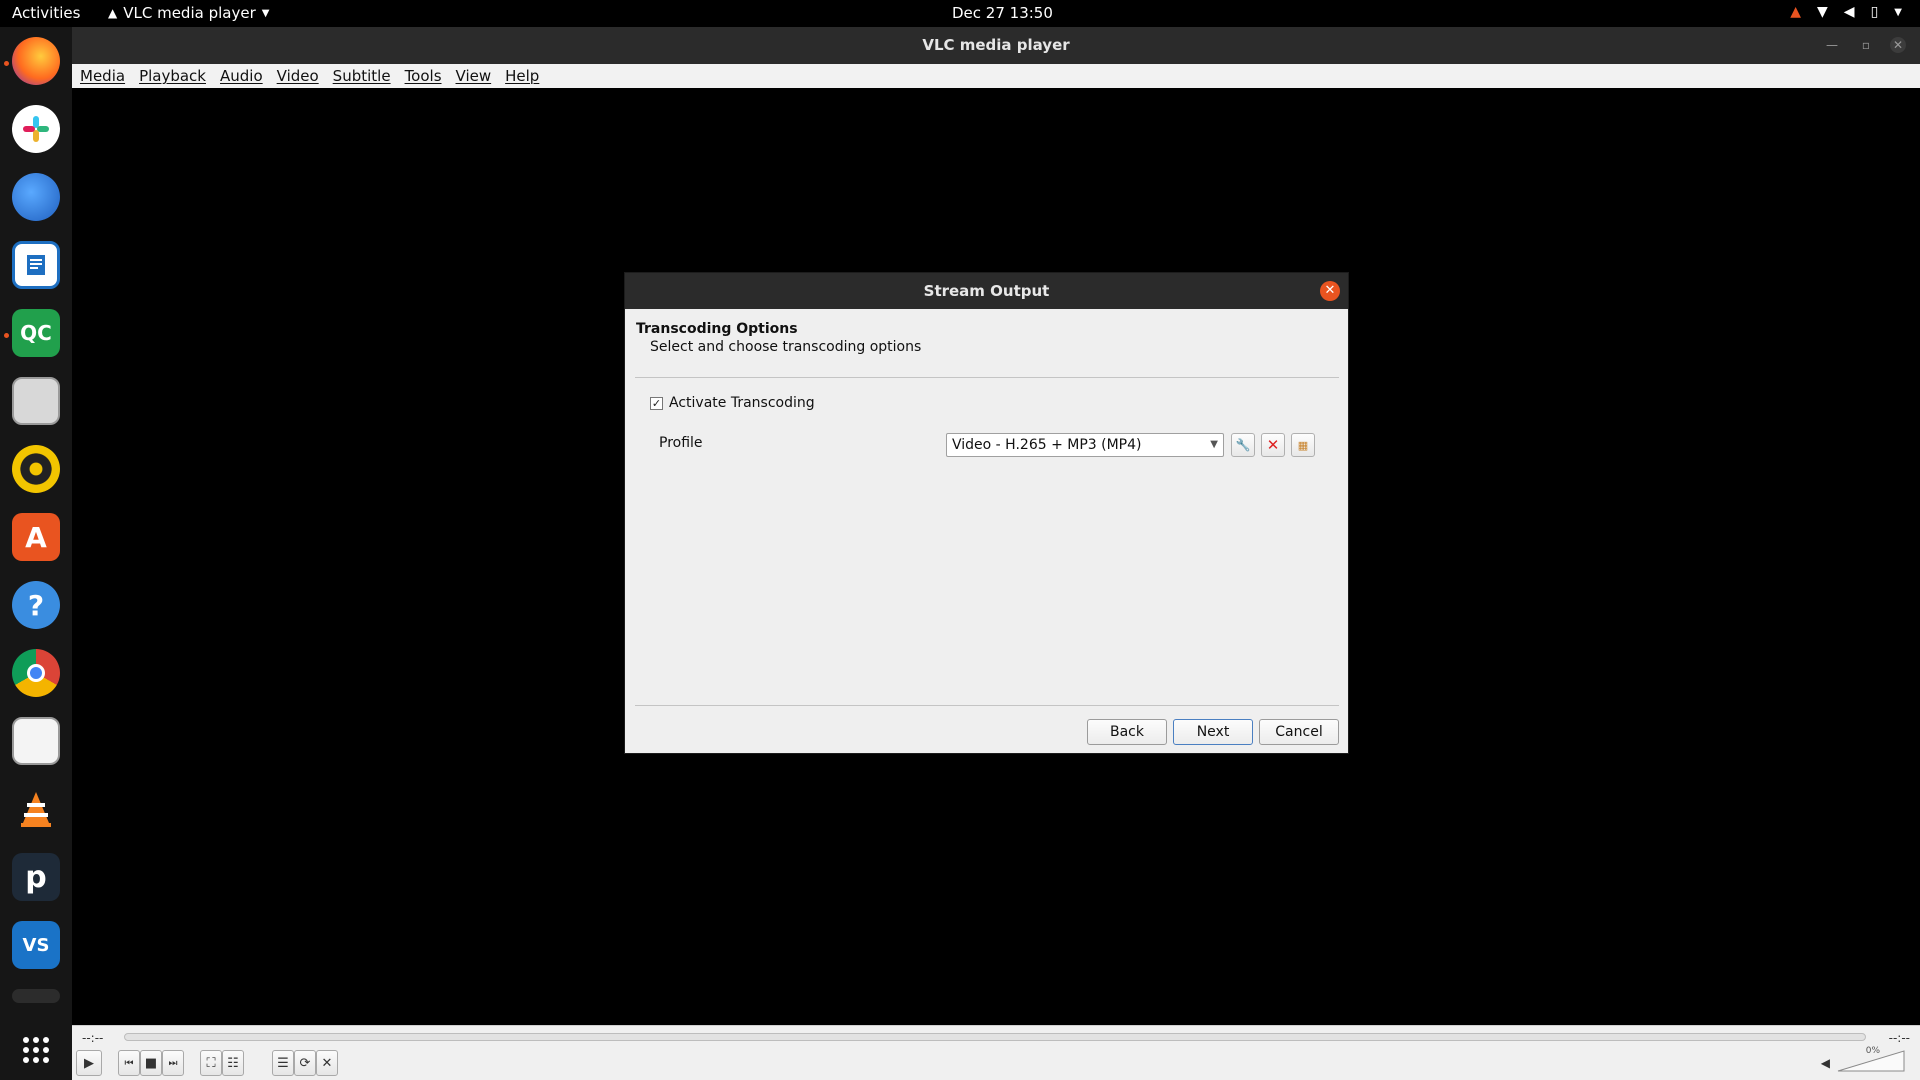 The image size is (1920, 1080). I want to click on total-time: --:--, so click(1899, 1038).